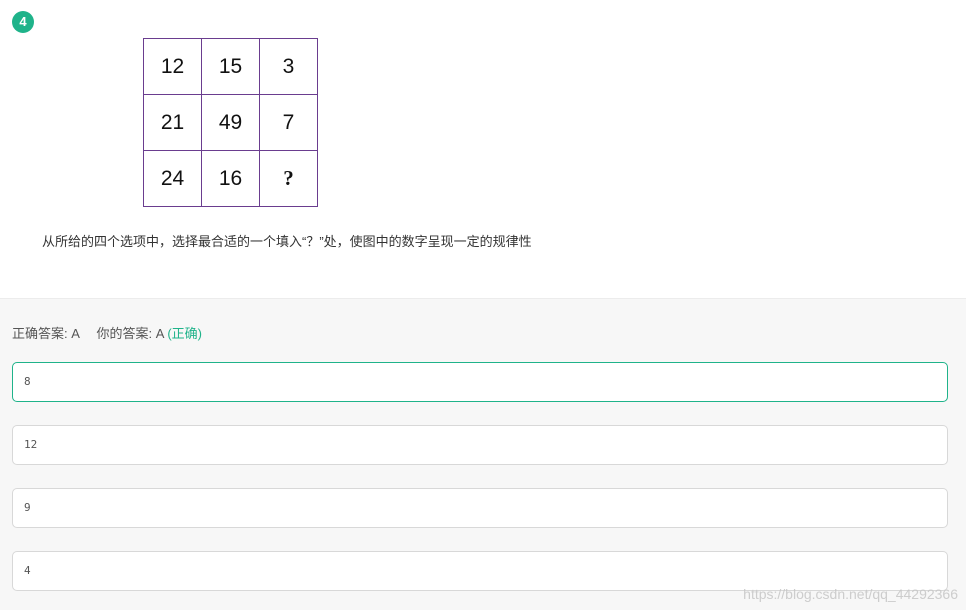 This screenshot has width=966, height=610. I want to click on answer-status: (正确), so click(184, 333).